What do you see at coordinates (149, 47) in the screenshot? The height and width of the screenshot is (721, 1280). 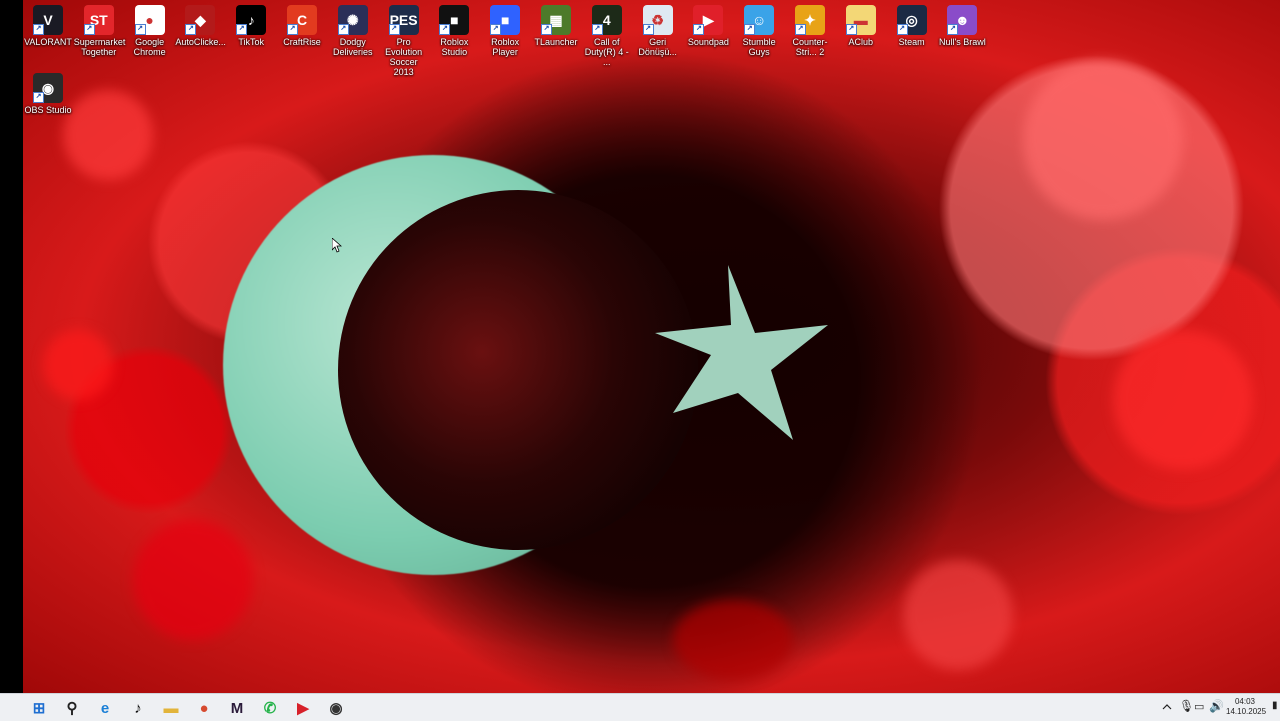 I see `desktop-icon-label: Google Chrome` at bounding box center [149, 47].